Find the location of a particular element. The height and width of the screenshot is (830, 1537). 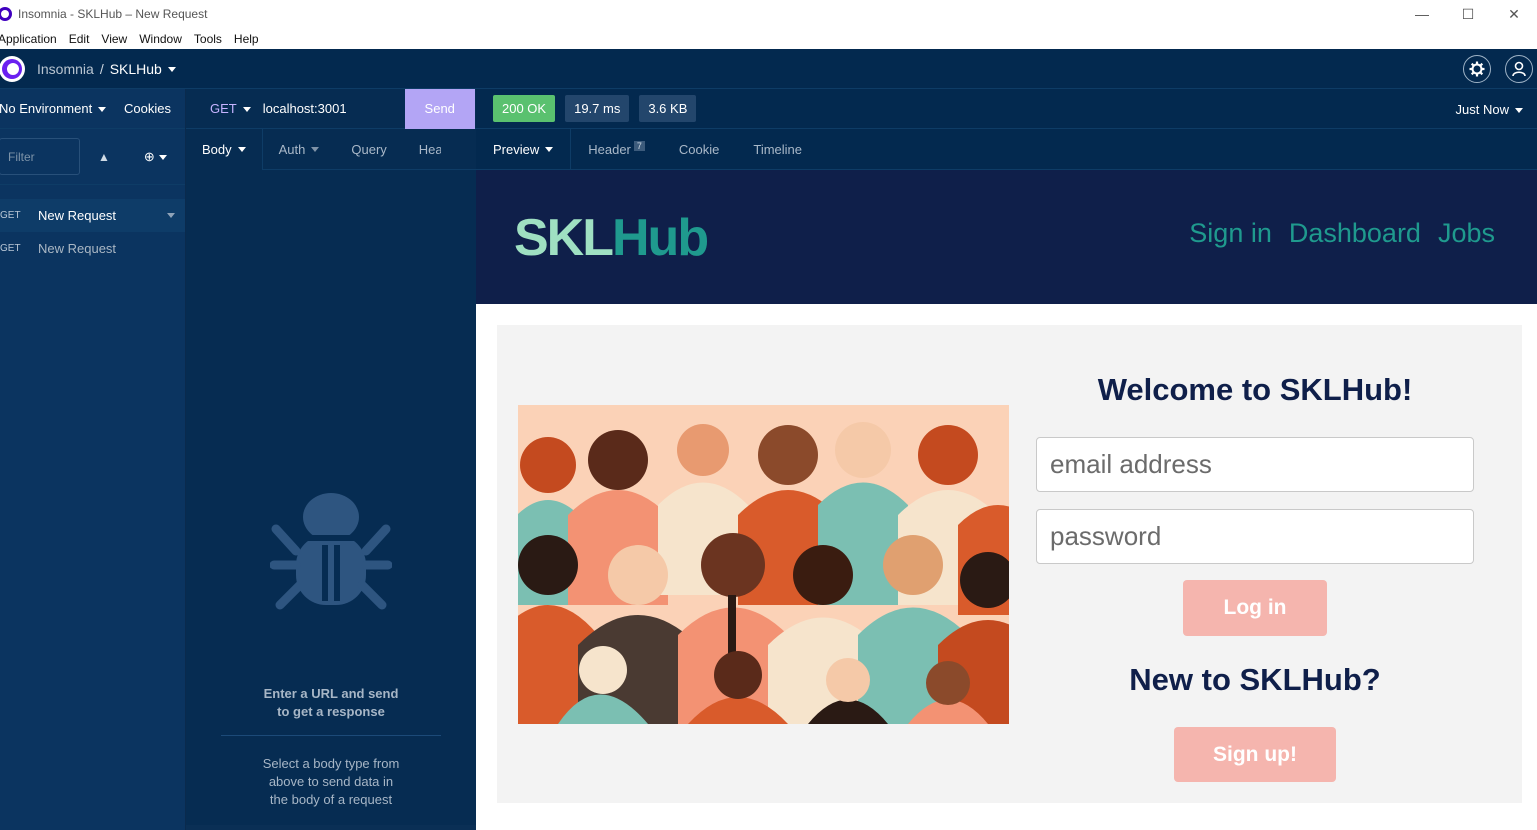

environment-dropdown: No Environment is located at coordinates (53, 108).